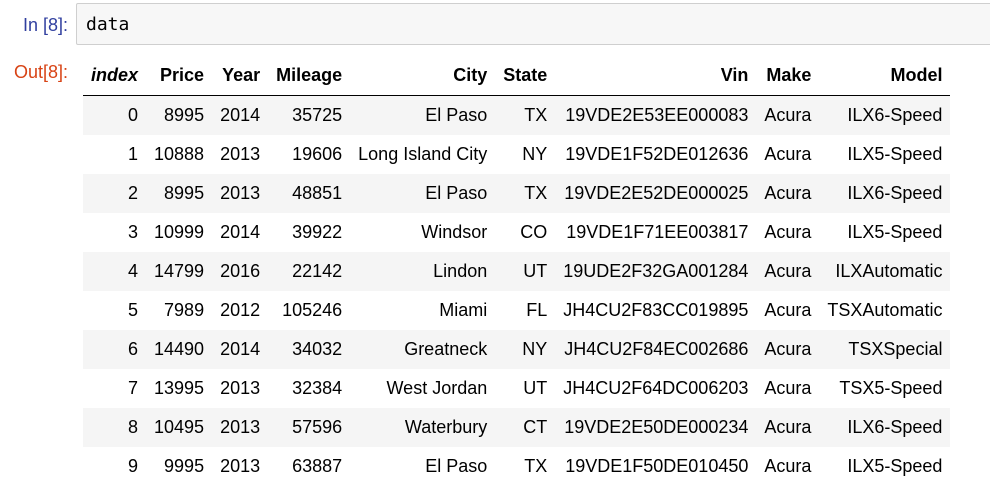  Describe the element at coordinates (133, 154) in the screenshot. I see `row-index-cell: 1` at that location.